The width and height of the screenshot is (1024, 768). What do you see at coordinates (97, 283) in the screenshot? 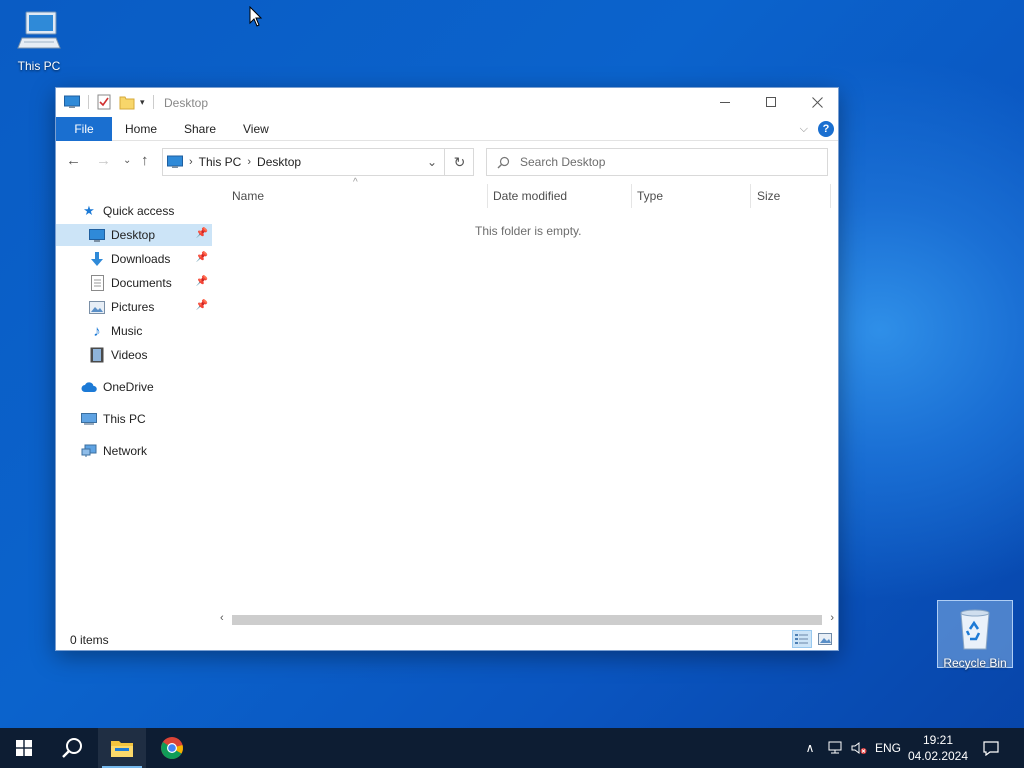
I see `documents-icon` at bounding box center [97, 283].